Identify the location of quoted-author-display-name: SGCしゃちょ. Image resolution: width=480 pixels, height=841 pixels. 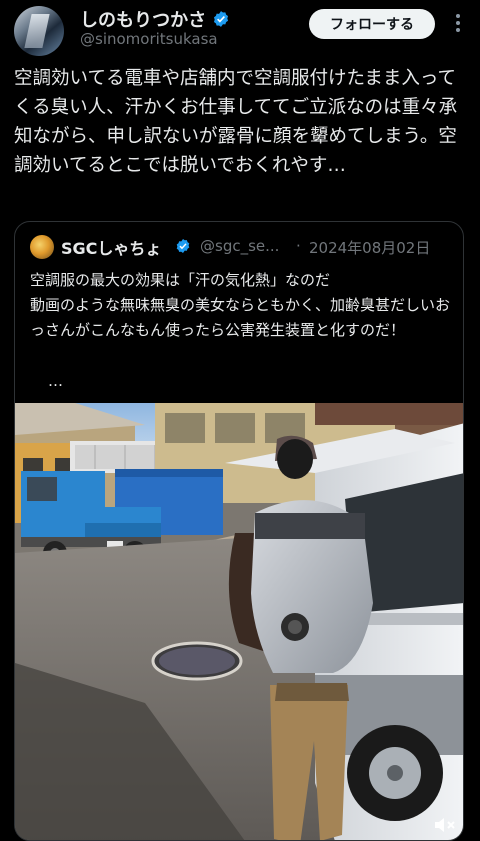
(111, 247).